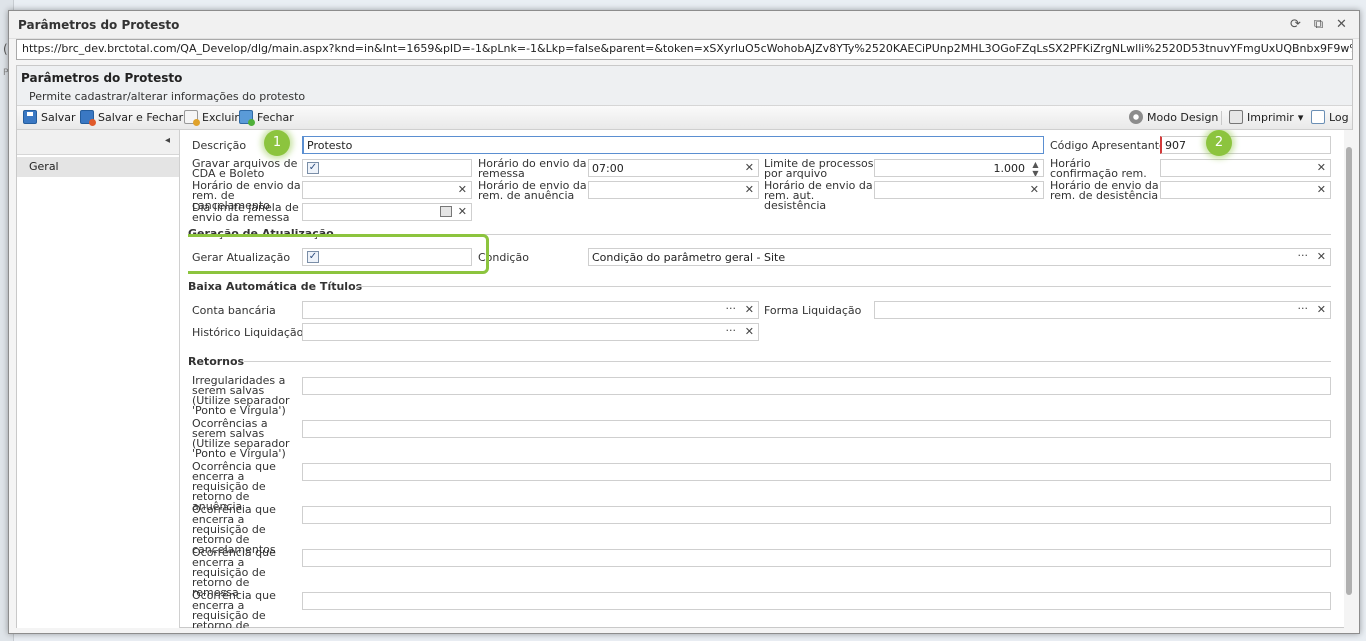  Describe the element at coordinates (277, 143) in the screenshot. I see `annotation-badge-1: 1` at that location.